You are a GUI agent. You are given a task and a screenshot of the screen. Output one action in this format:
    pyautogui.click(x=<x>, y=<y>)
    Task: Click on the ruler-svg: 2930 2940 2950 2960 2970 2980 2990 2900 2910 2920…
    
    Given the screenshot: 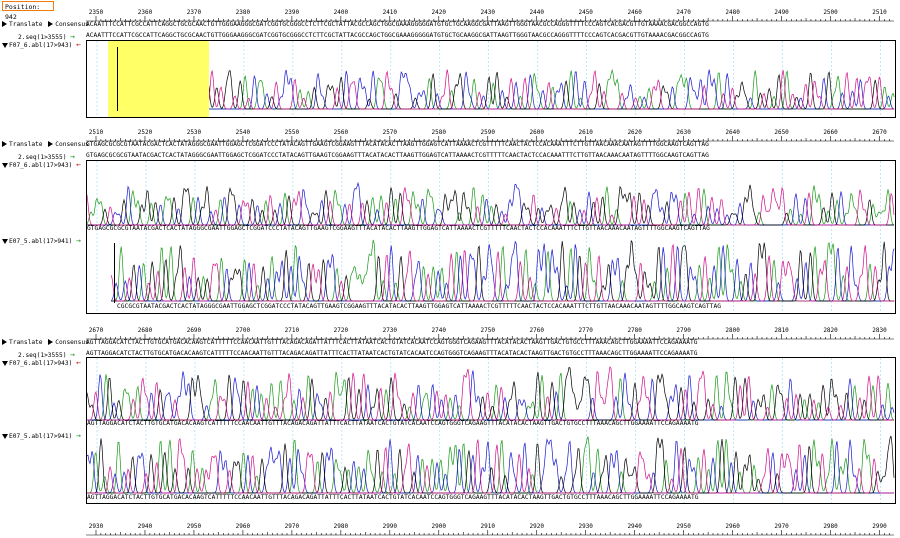 What is the action you would take?
    pyautogui.click(x=490, y=529)
    